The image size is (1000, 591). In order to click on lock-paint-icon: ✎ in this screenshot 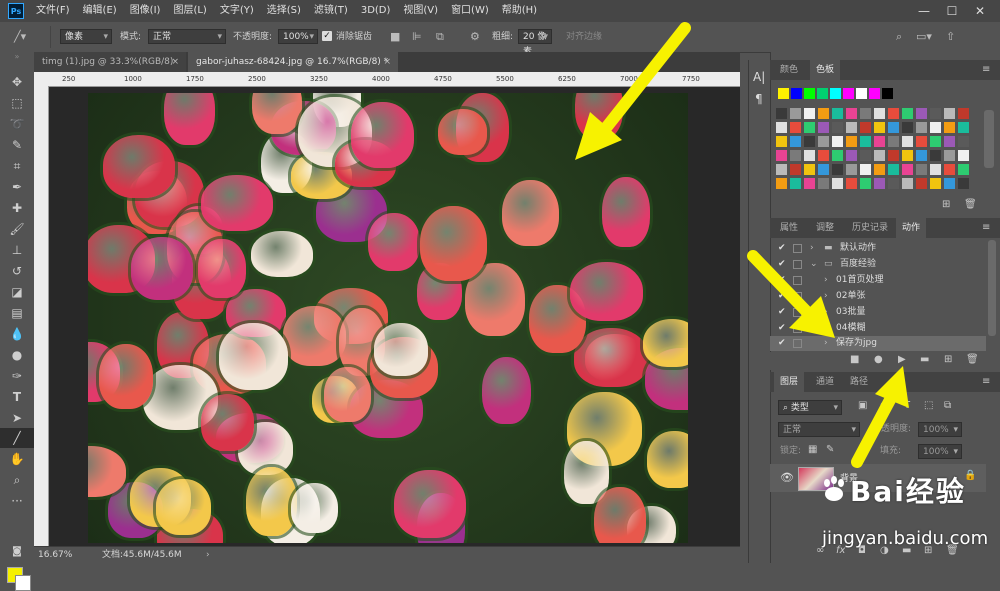, I will do `click(830, 449)`.